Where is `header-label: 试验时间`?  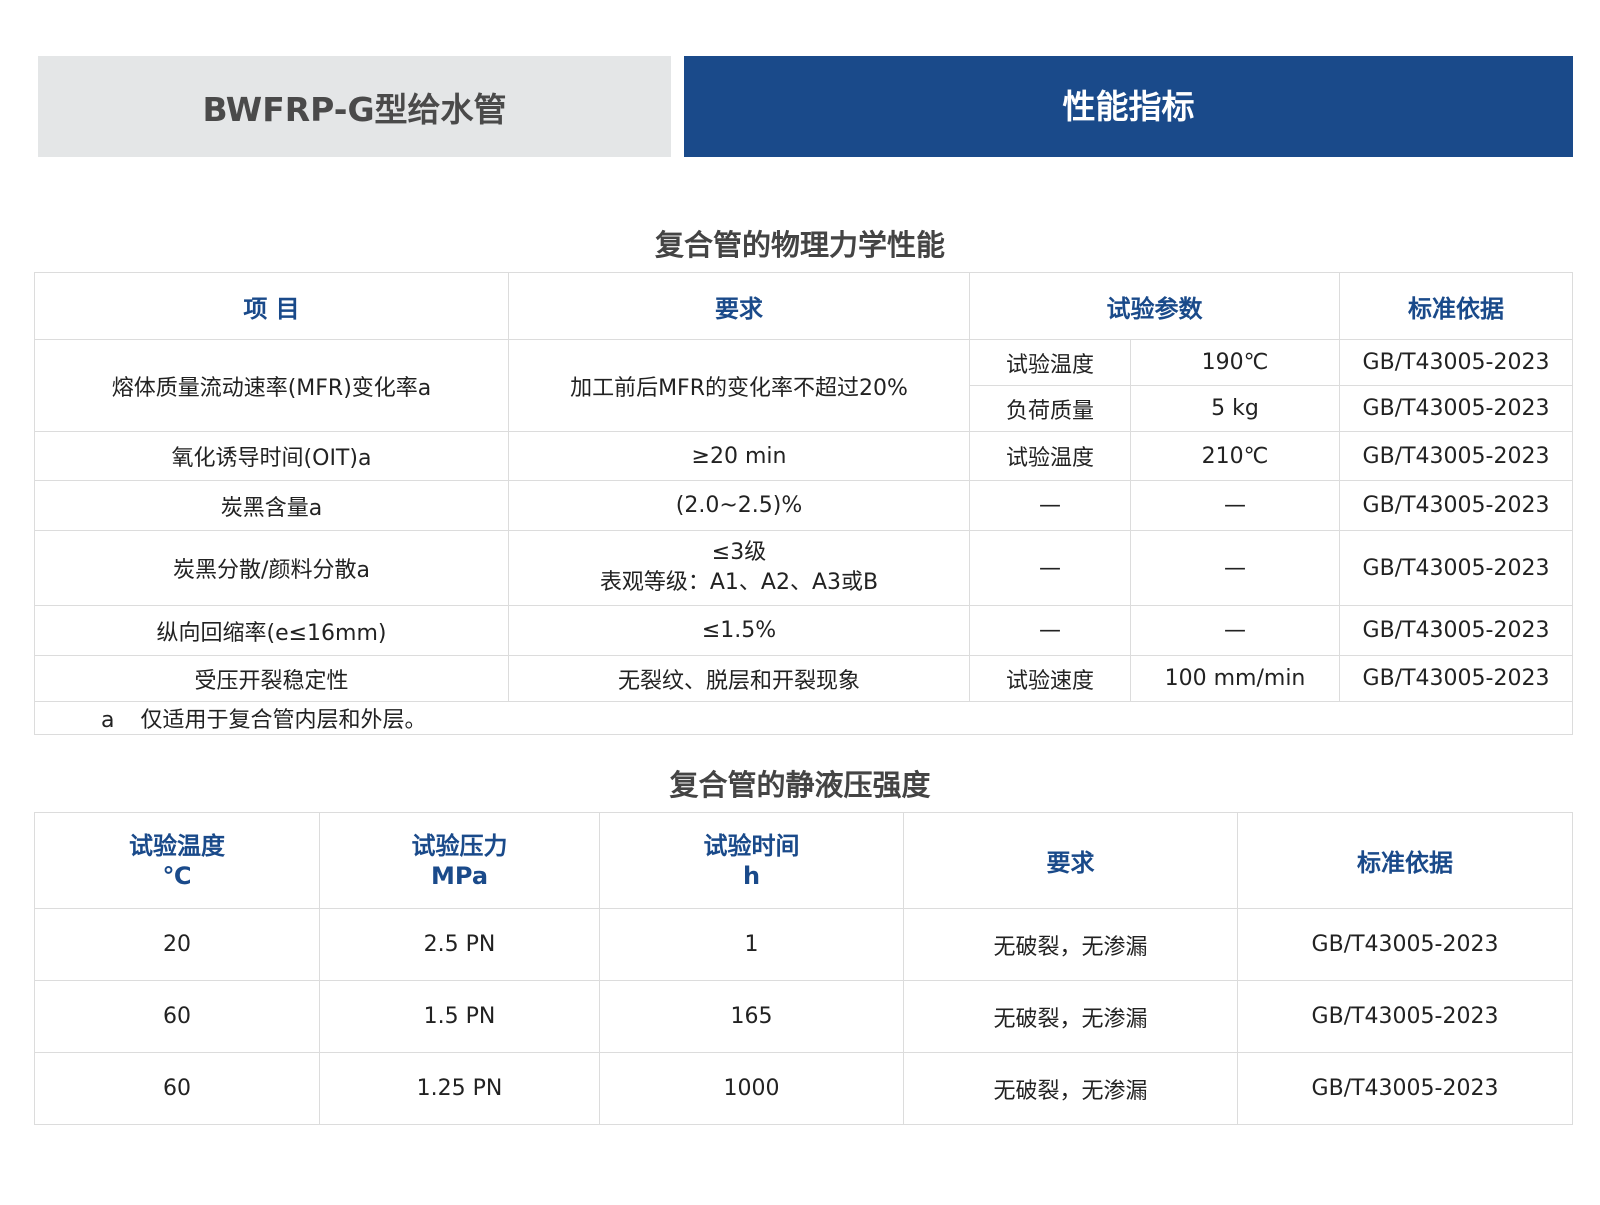 header-label: 试验时间 is located at coordinates (751, 845).